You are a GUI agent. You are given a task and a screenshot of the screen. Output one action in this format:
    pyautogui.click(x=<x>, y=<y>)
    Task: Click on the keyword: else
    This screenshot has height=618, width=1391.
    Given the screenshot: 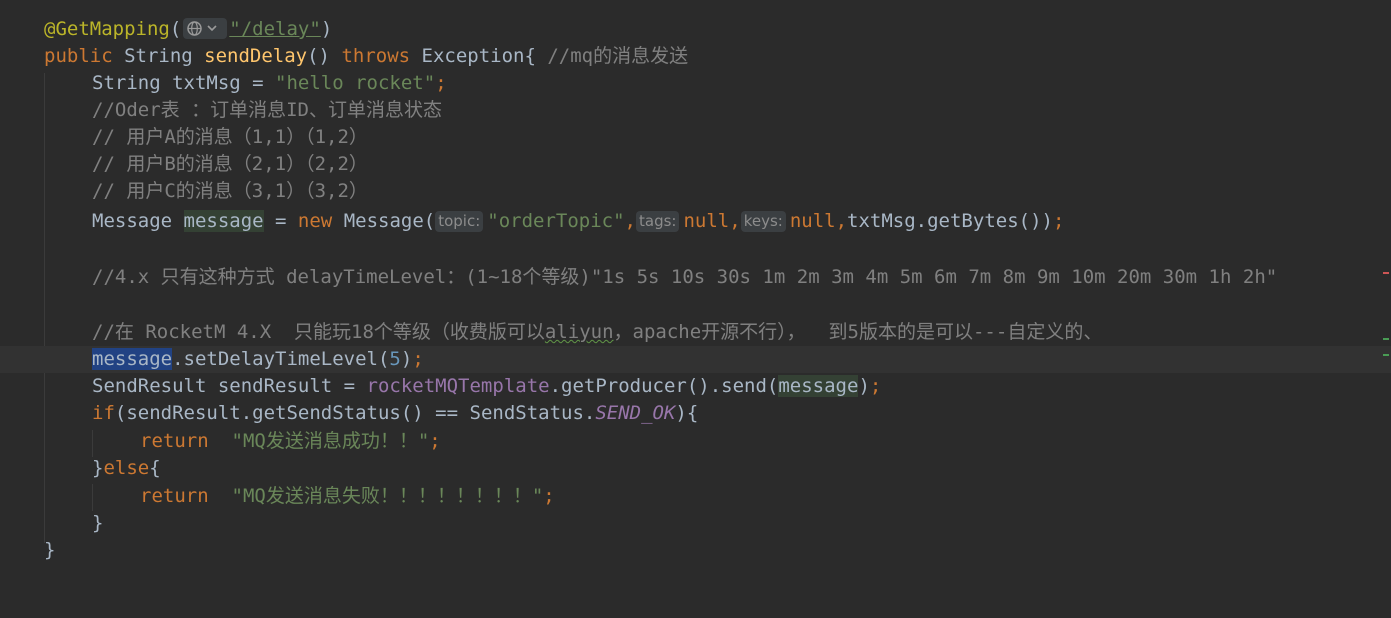 What is the action you would take?
    pyautogui.click(x=126, y=468)
    